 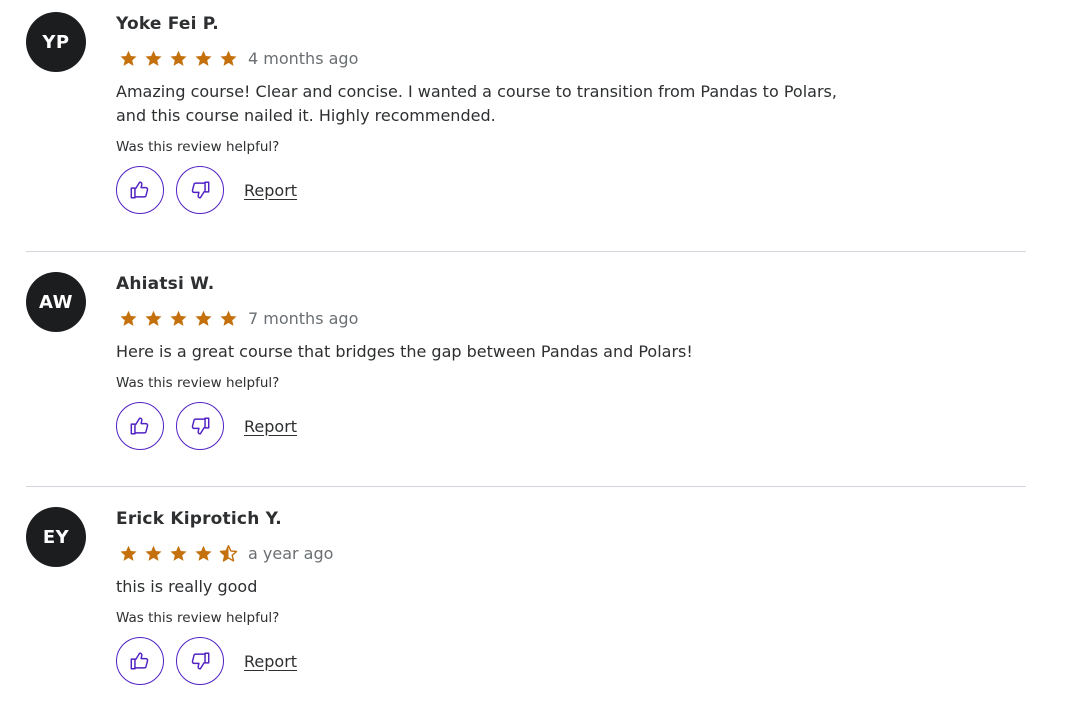 I want to click on avatar: EY, so click(x=56, y=537).